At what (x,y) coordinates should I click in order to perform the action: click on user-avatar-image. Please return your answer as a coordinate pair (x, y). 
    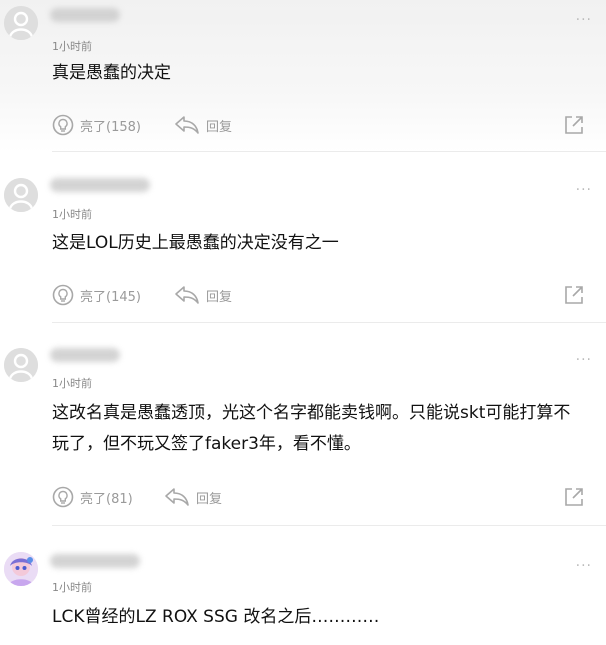
    Looking at the image, I should click on (21, 569).